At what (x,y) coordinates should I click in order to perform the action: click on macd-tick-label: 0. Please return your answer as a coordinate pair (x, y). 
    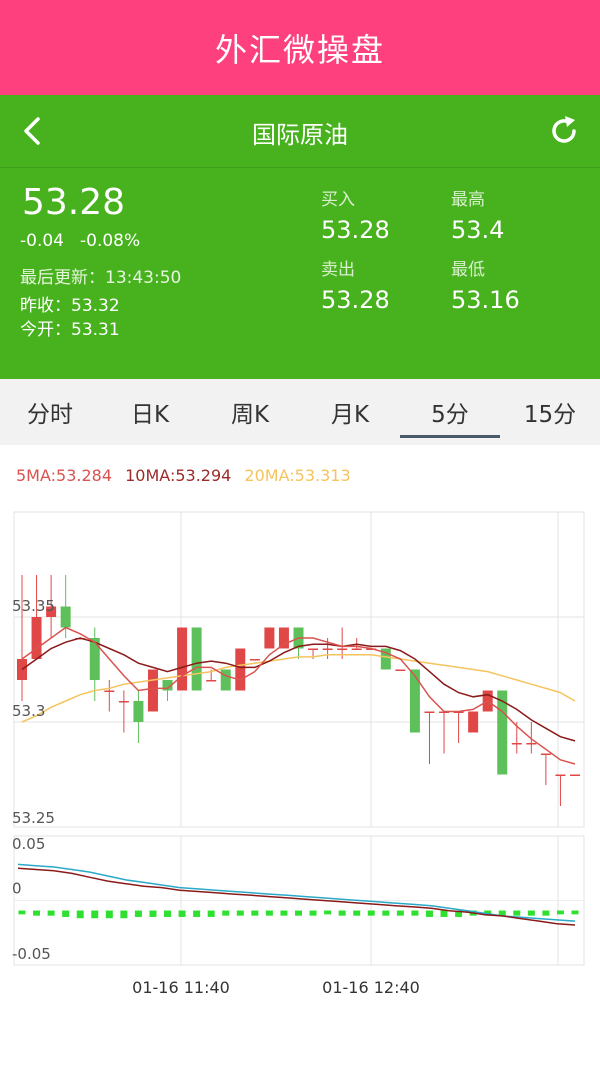
    Looking at the image, I should click on (17, 889).